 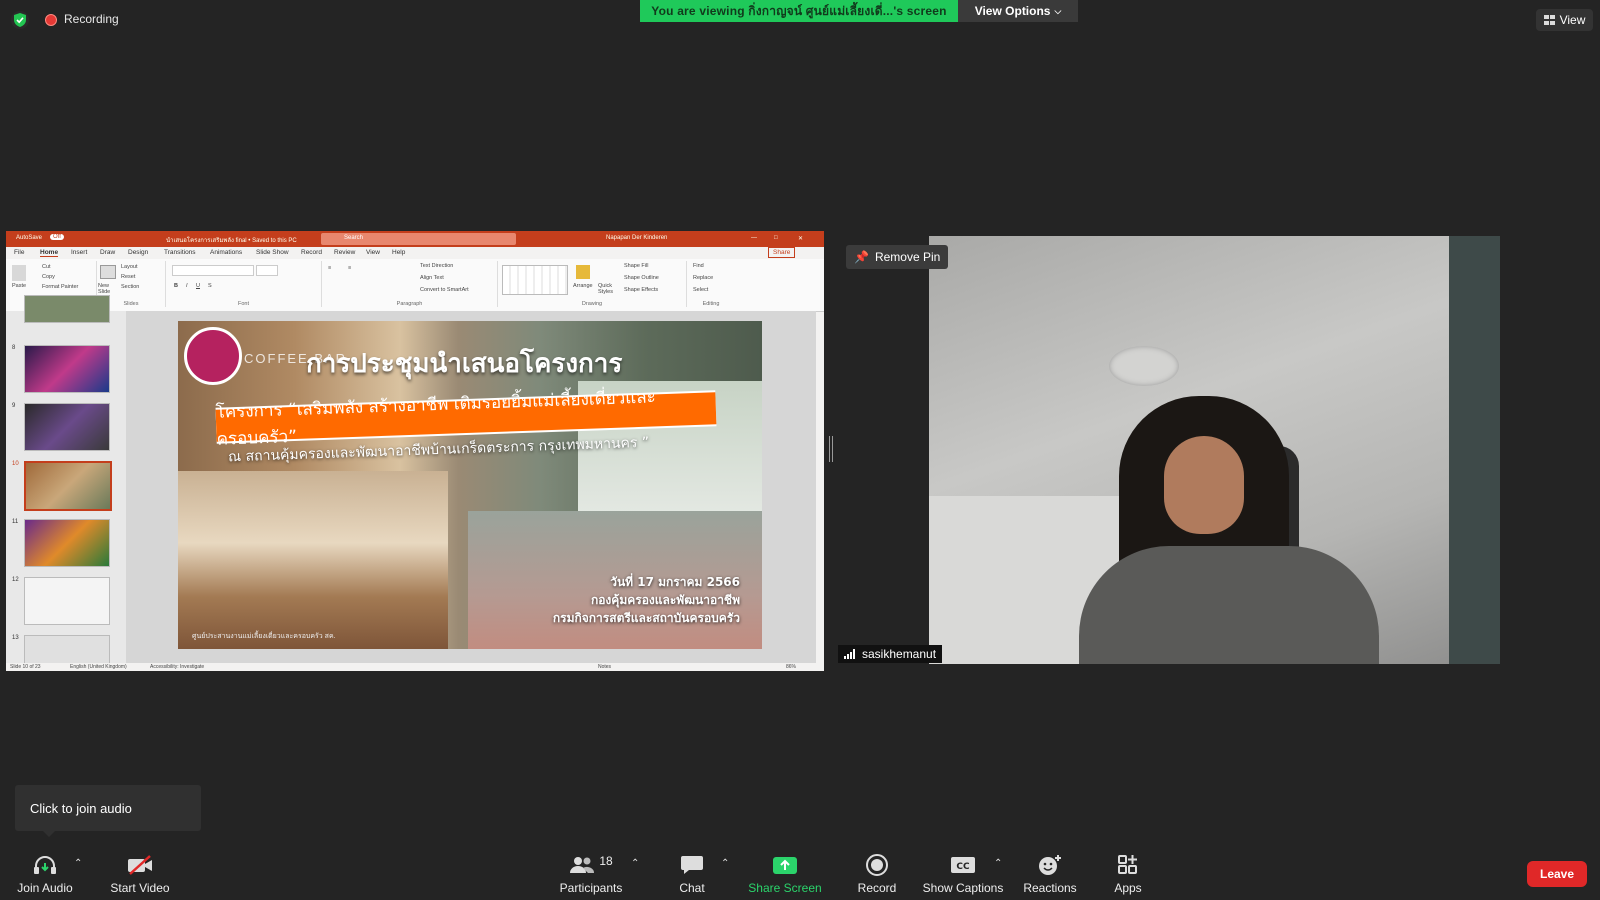 What do you see at coordinates (591, 874) in the screenshot?
I see `participants-button: 18 Participants` at bounding box center [591, 874].